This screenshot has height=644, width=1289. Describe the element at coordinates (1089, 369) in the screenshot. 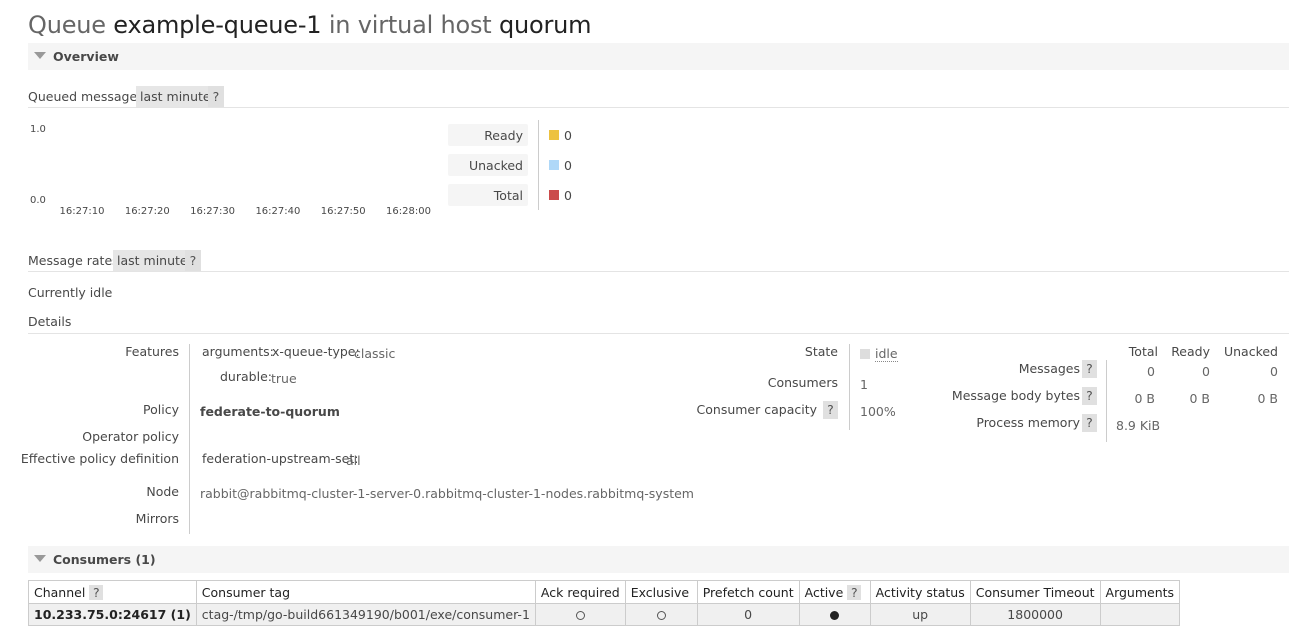

I see `stats-messages-help-button: ?` at that location.